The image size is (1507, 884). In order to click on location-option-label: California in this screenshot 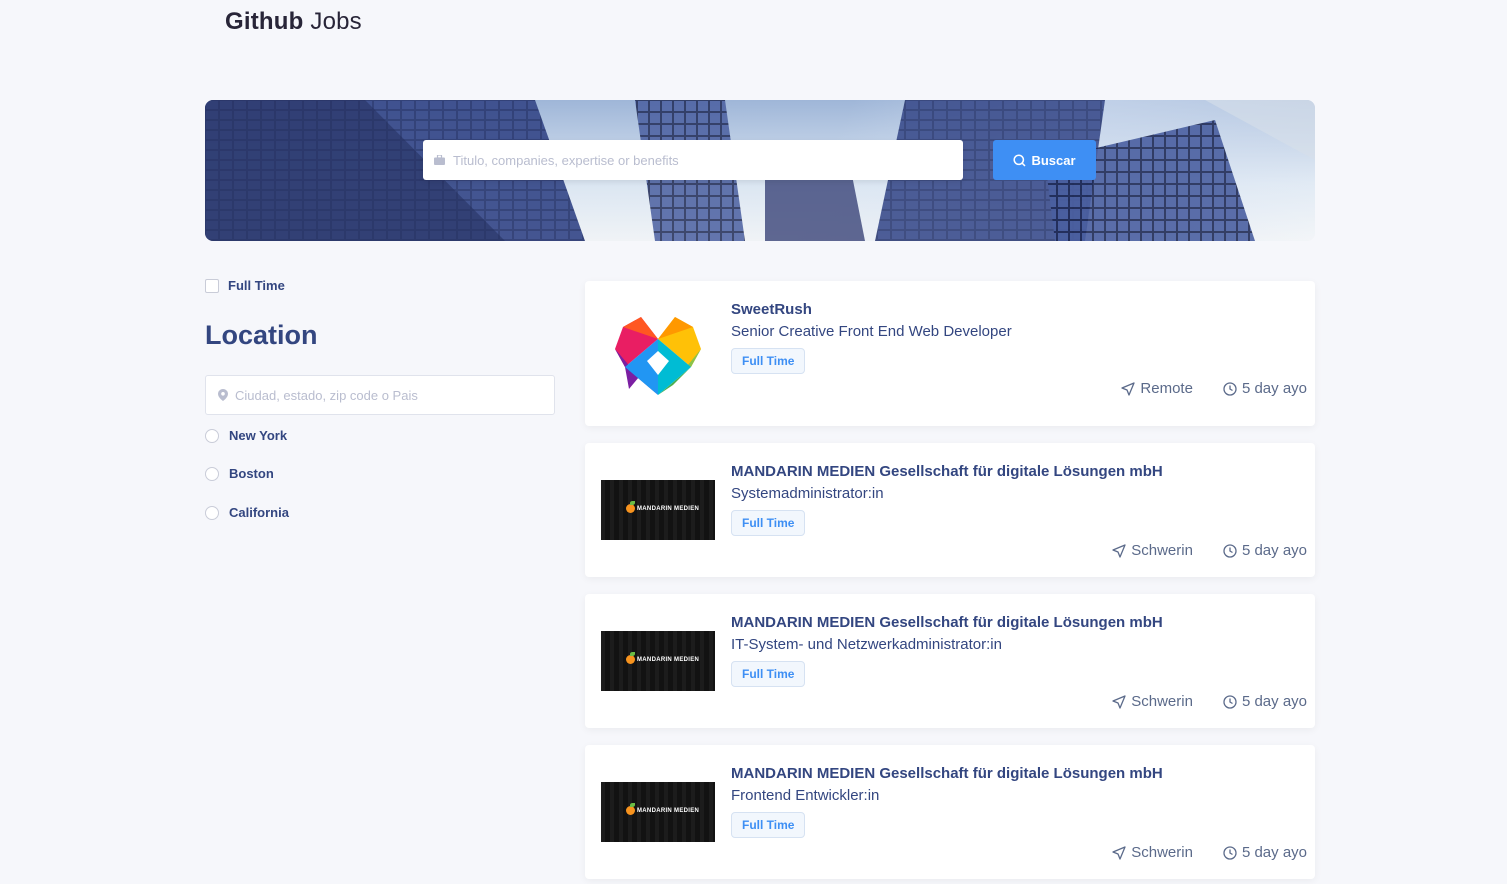, I will do `click(259, 512)`.